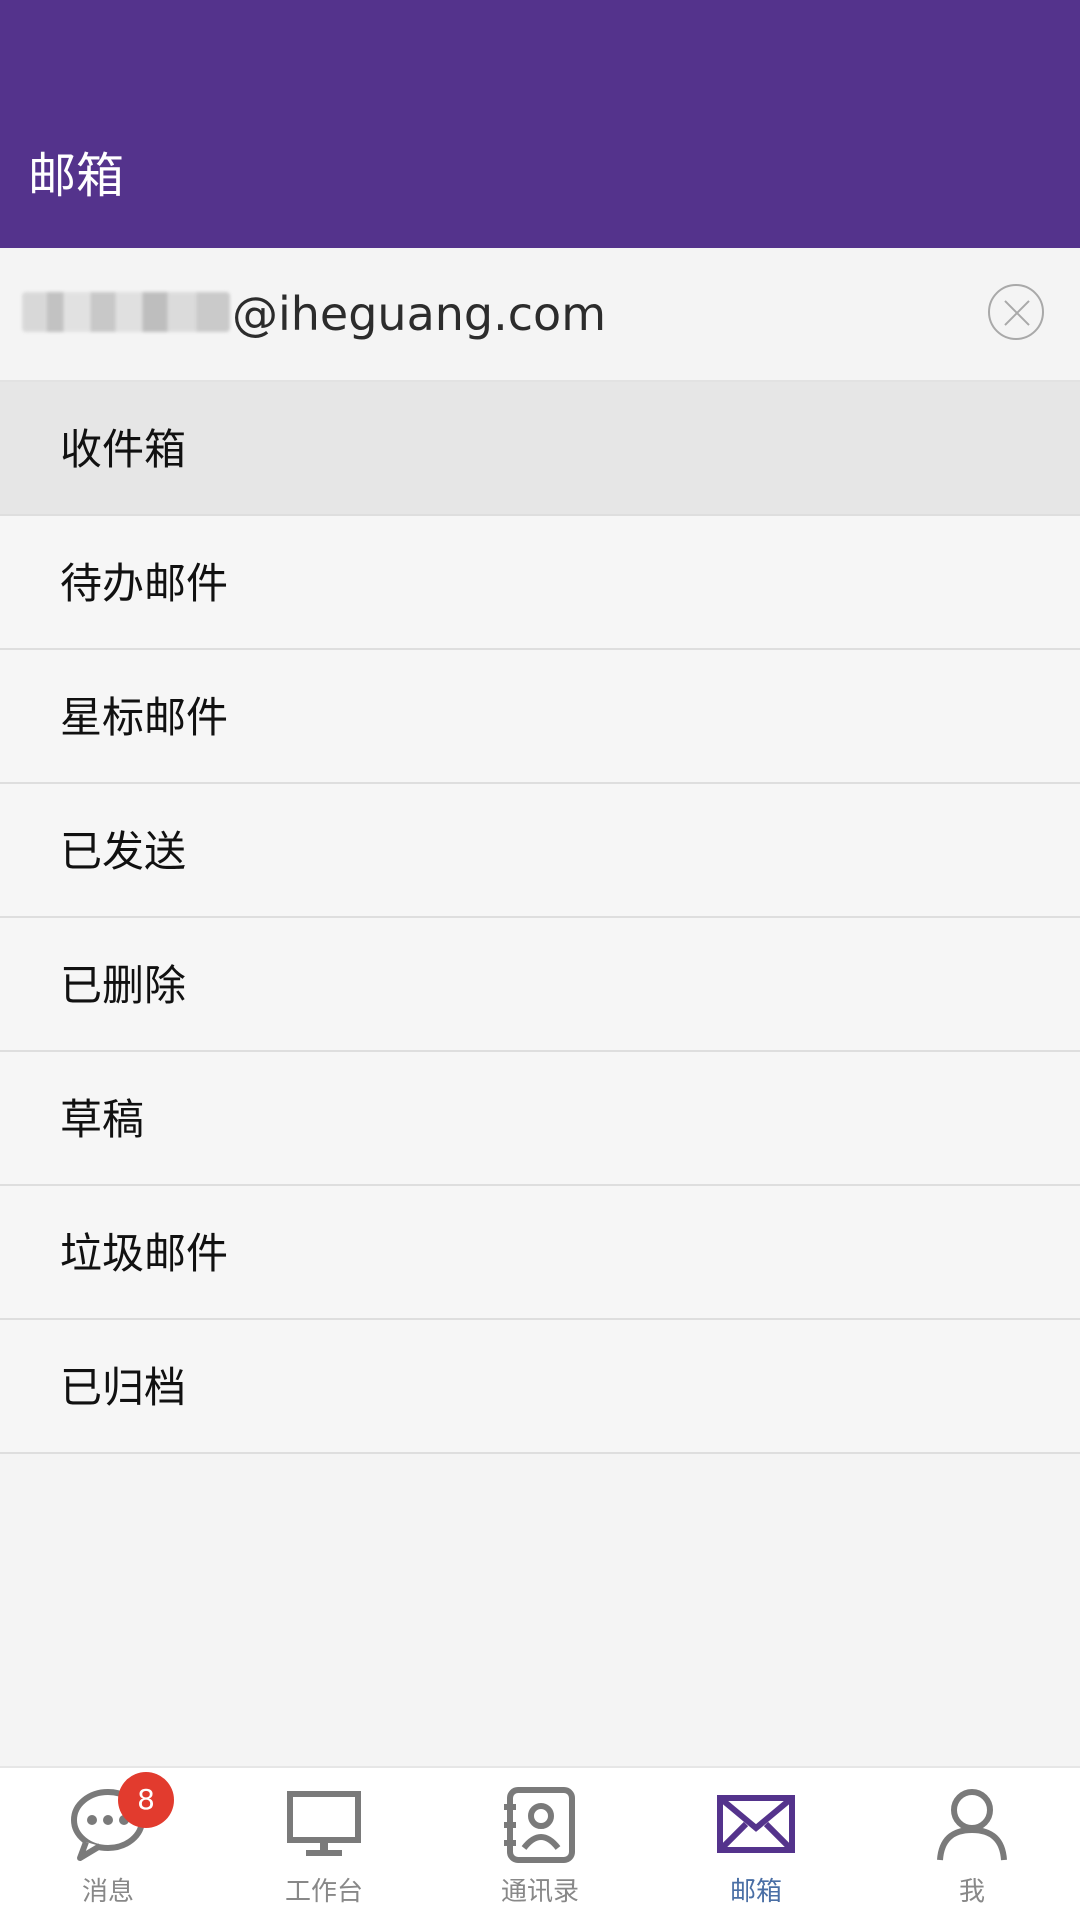 This screenshot has width=1080, height=1922. Describe the element at coordinates (123, 851) in the screenshot. I see `folder-label: 已发送` at that location.